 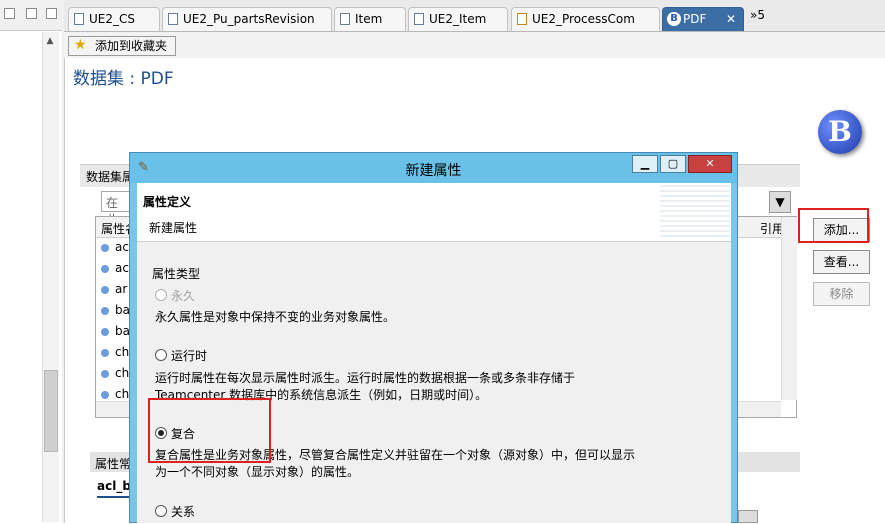 I want to click on tab-pdf: B PDF ✕, so click(x=703, y=19).